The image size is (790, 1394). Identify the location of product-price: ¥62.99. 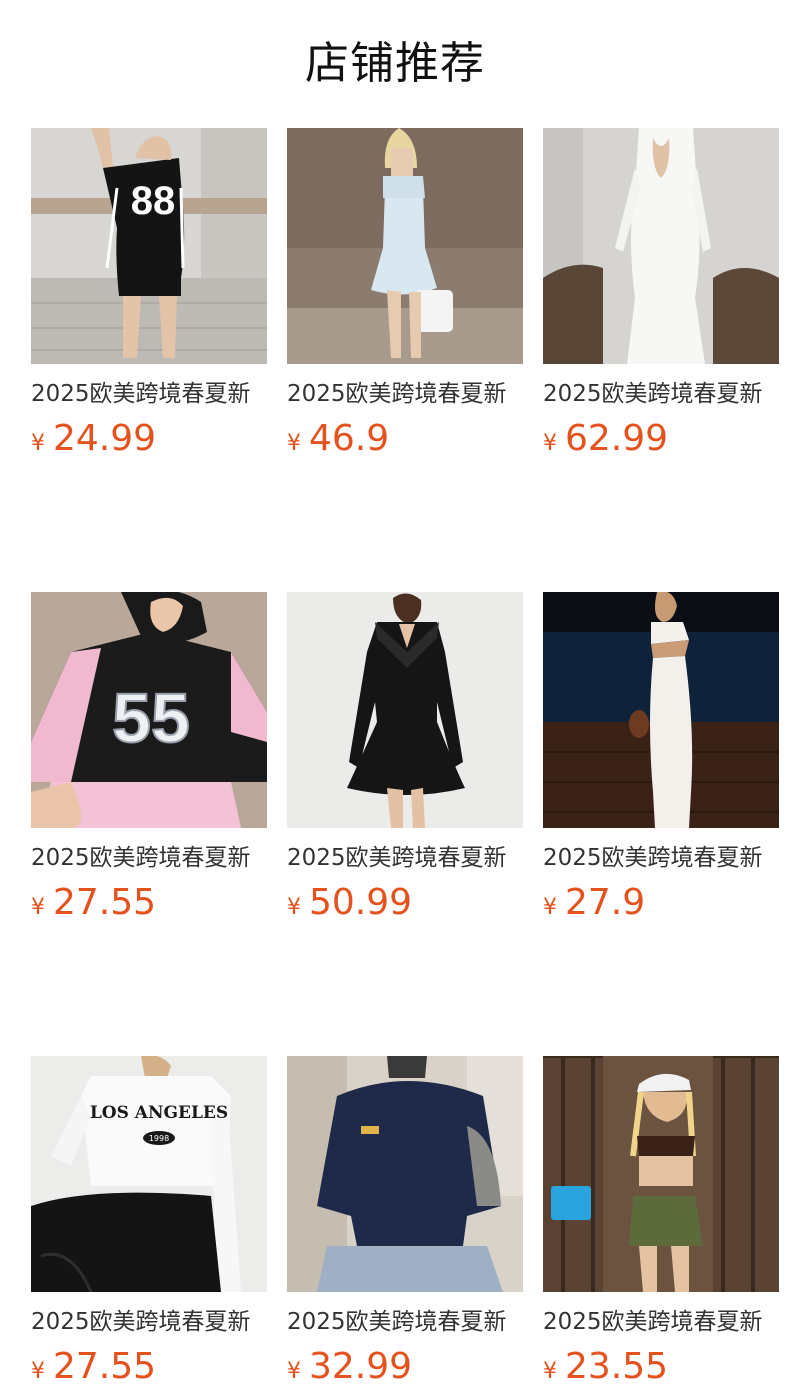
(661, 439).